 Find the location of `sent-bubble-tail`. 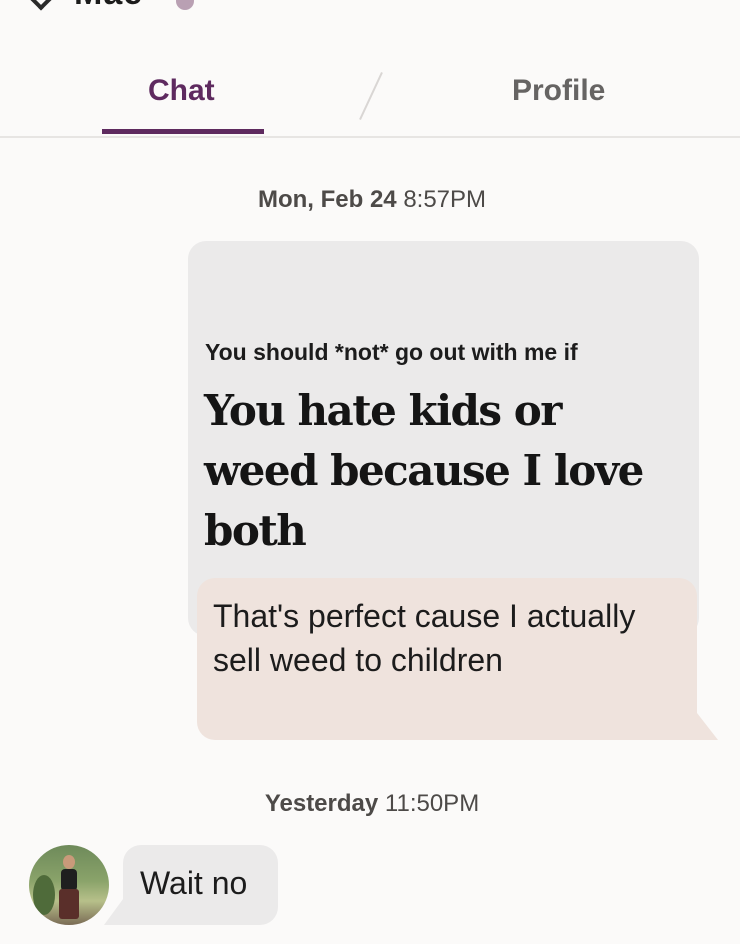

sent-bubble-tail is located at coordinates (704, 722).